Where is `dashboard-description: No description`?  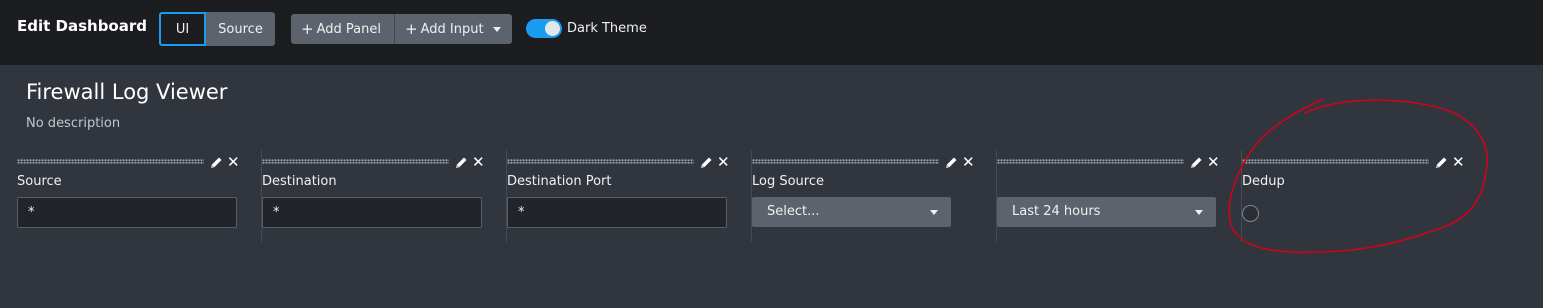
dashboard-description: No description is located at coordinates (73, 123).